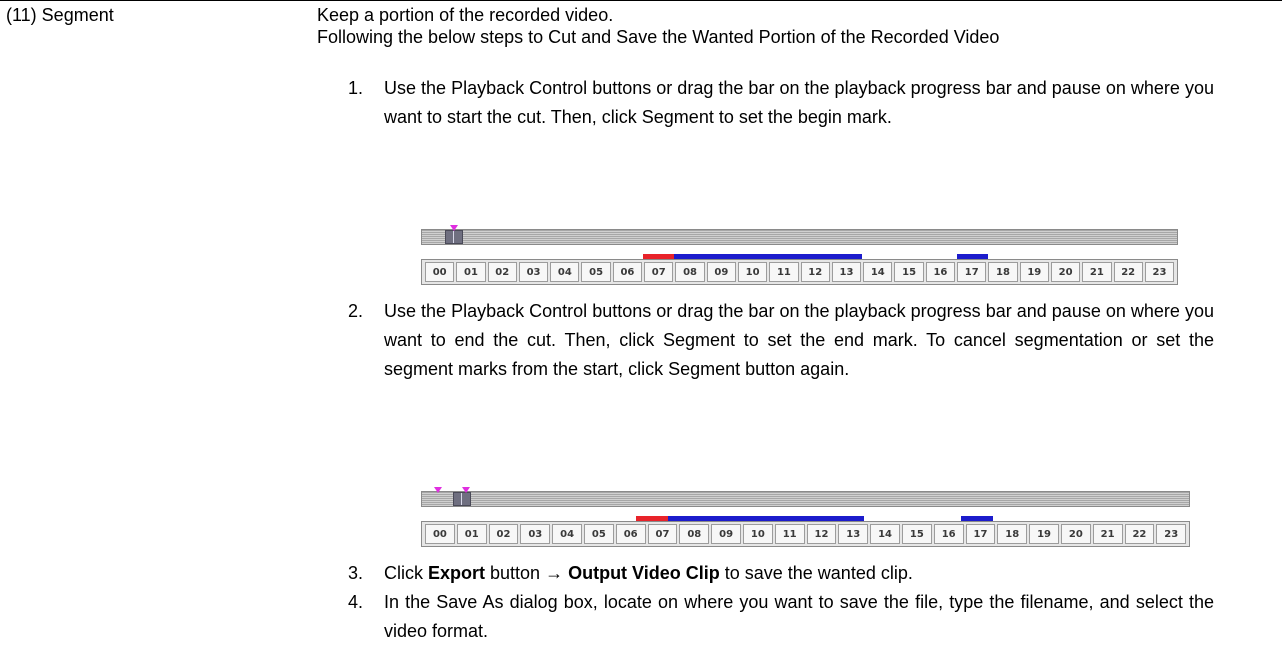 The width and height of the screenshot is (1282, 646). Describe the element at coordinates (457, 573) in the screenshot. I see `export-button-ref: Export` at that location.